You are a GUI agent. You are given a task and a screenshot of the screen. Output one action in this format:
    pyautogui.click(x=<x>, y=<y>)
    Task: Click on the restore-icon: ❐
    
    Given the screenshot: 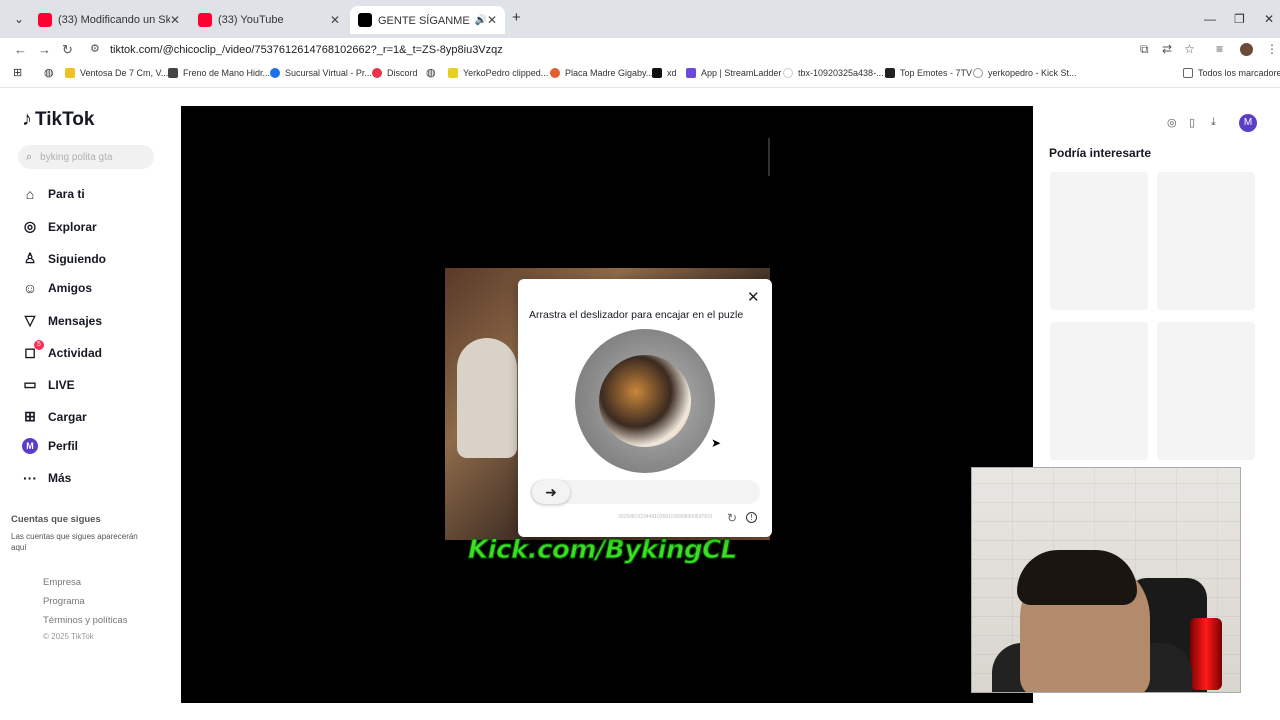 What is the action you would take?
    pyautogui.click(x=1239, y=19)
    